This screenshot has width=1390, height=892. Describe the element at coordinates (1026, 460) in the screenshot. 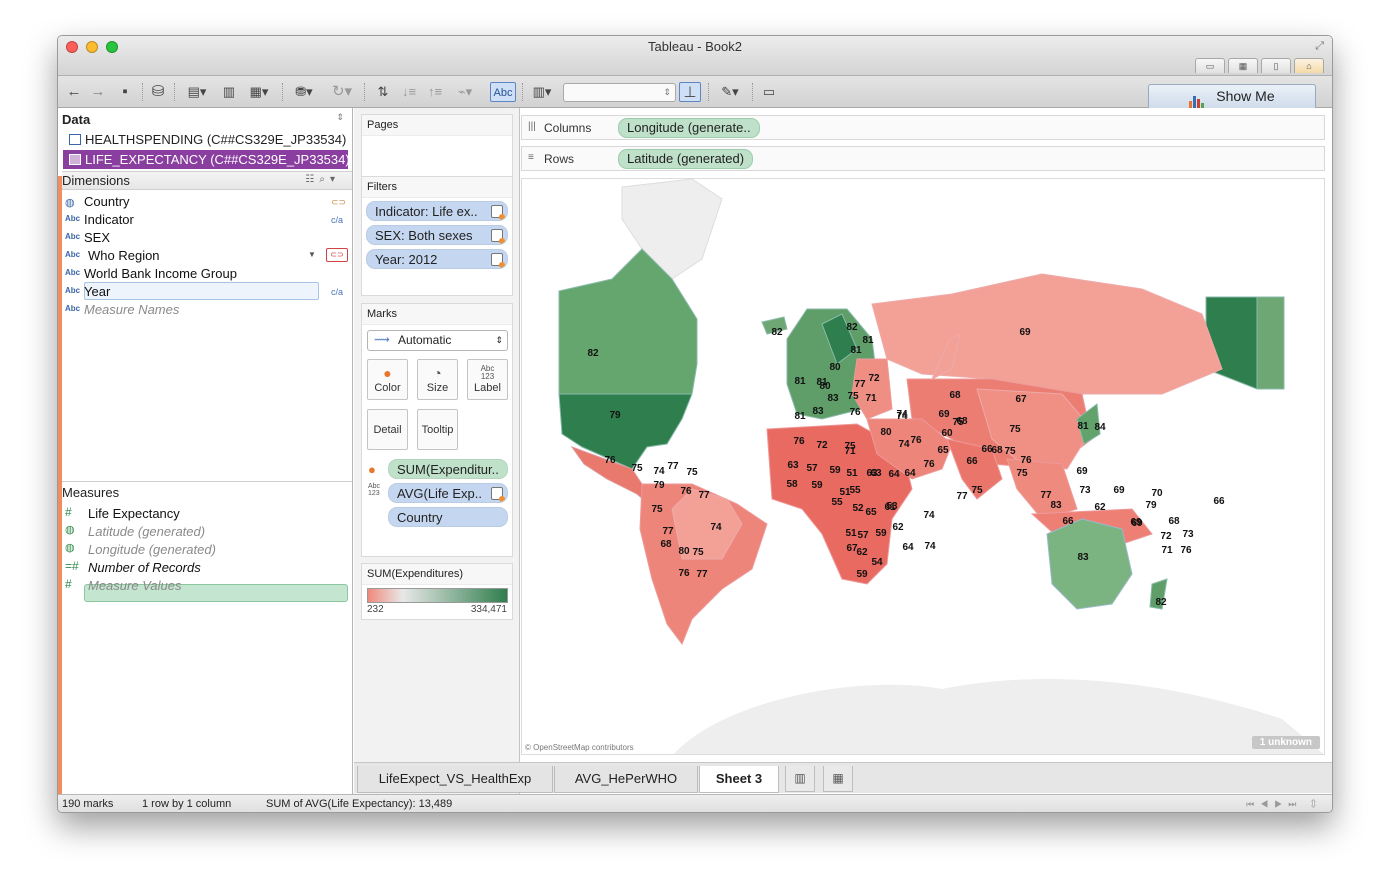

I see `map-label-vietnam: 76` at that location.